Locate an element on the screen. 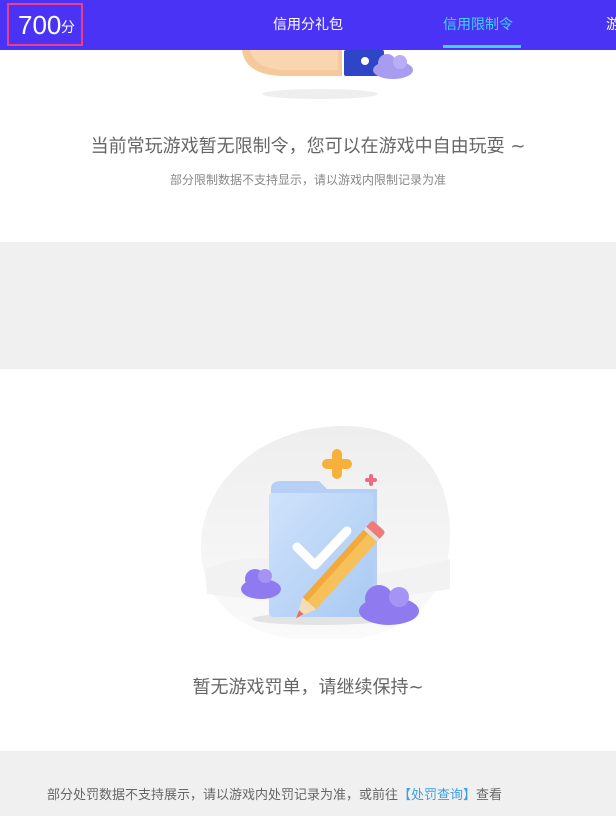 The height and width of the screenshot is (816, 616). credit-score-badge: 700 分 is located at coordinates (45, 24).